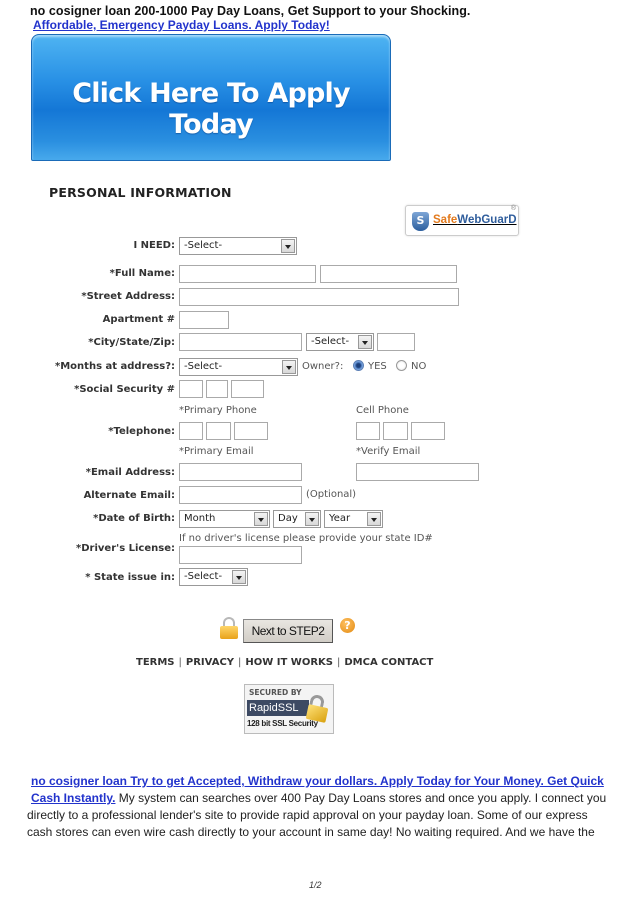 This screenshot has height=903, width=638. Describe the element at coordinates (191, 389) in the screenshot. I see `ssn-part1-input` at that location.